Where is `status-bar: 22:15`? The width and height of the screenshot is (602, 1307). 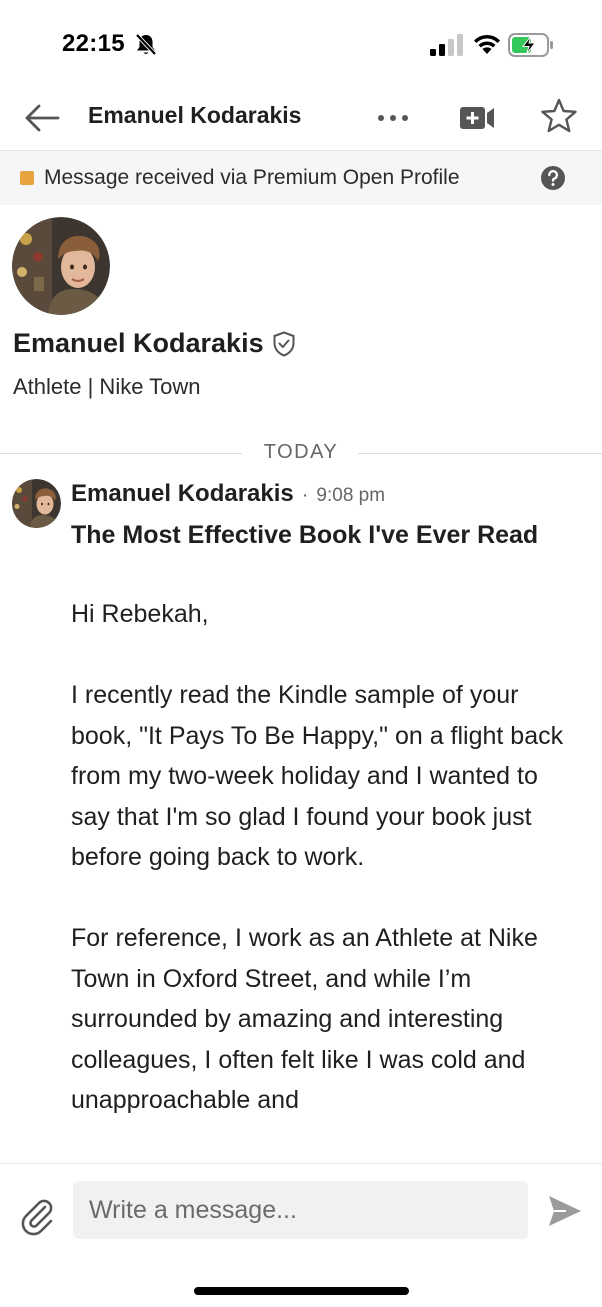 status-bar: 22:15 is located at coordinates (301, 45).